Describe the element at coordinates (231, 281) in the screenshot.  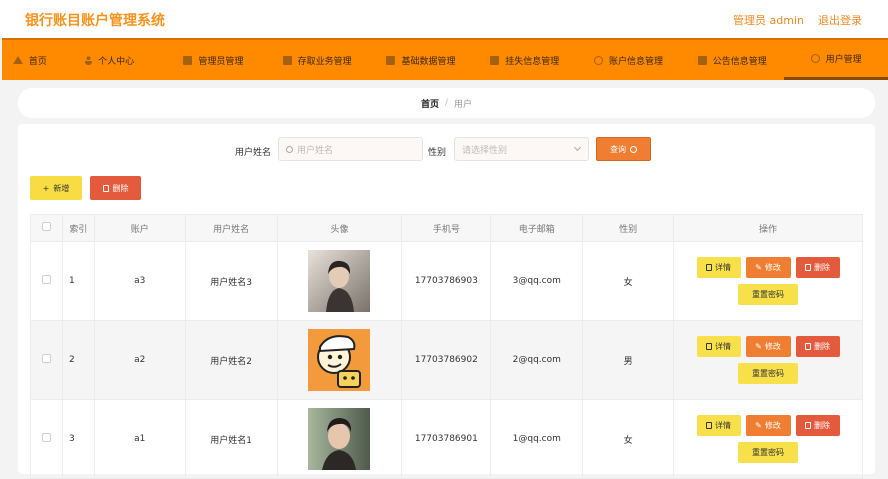
I see `cell-name: 用户姓名3` at that location.